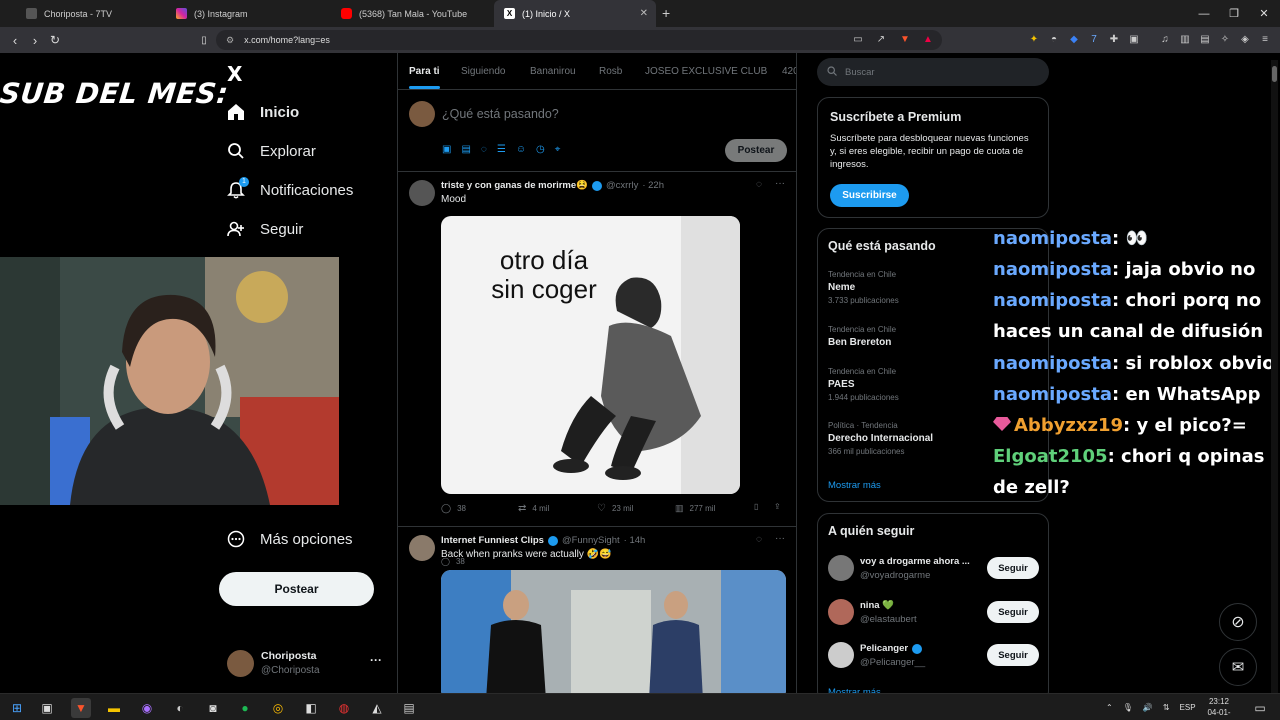 The image size is (1280, 720). I want to click on extension-box-icon: ▣, so click(1134, 39).